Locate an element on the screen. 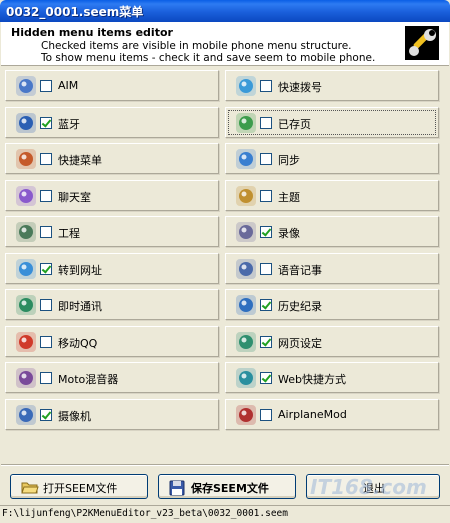 The width and height of the screenshot is (450, 523). menu-item-7: 主题 is located at coordinates (332, 195).